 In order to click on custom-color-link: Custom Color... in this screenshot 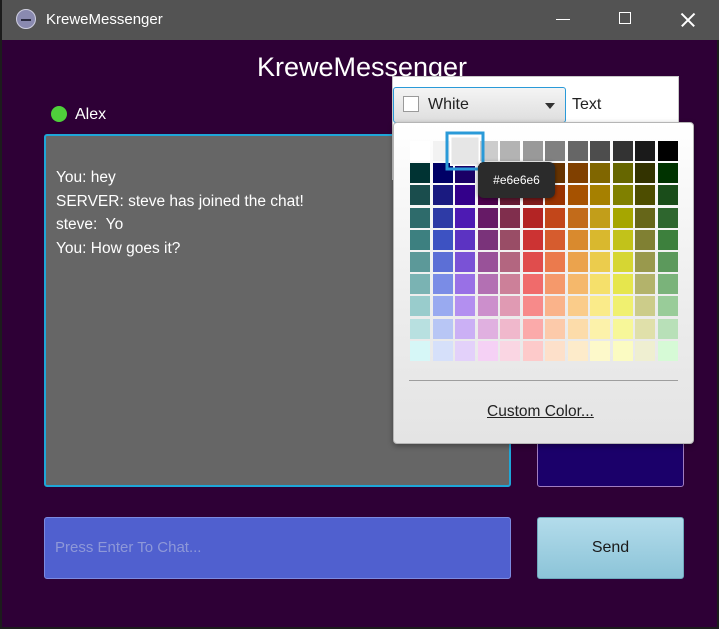, I will do `click(540, 412)`.